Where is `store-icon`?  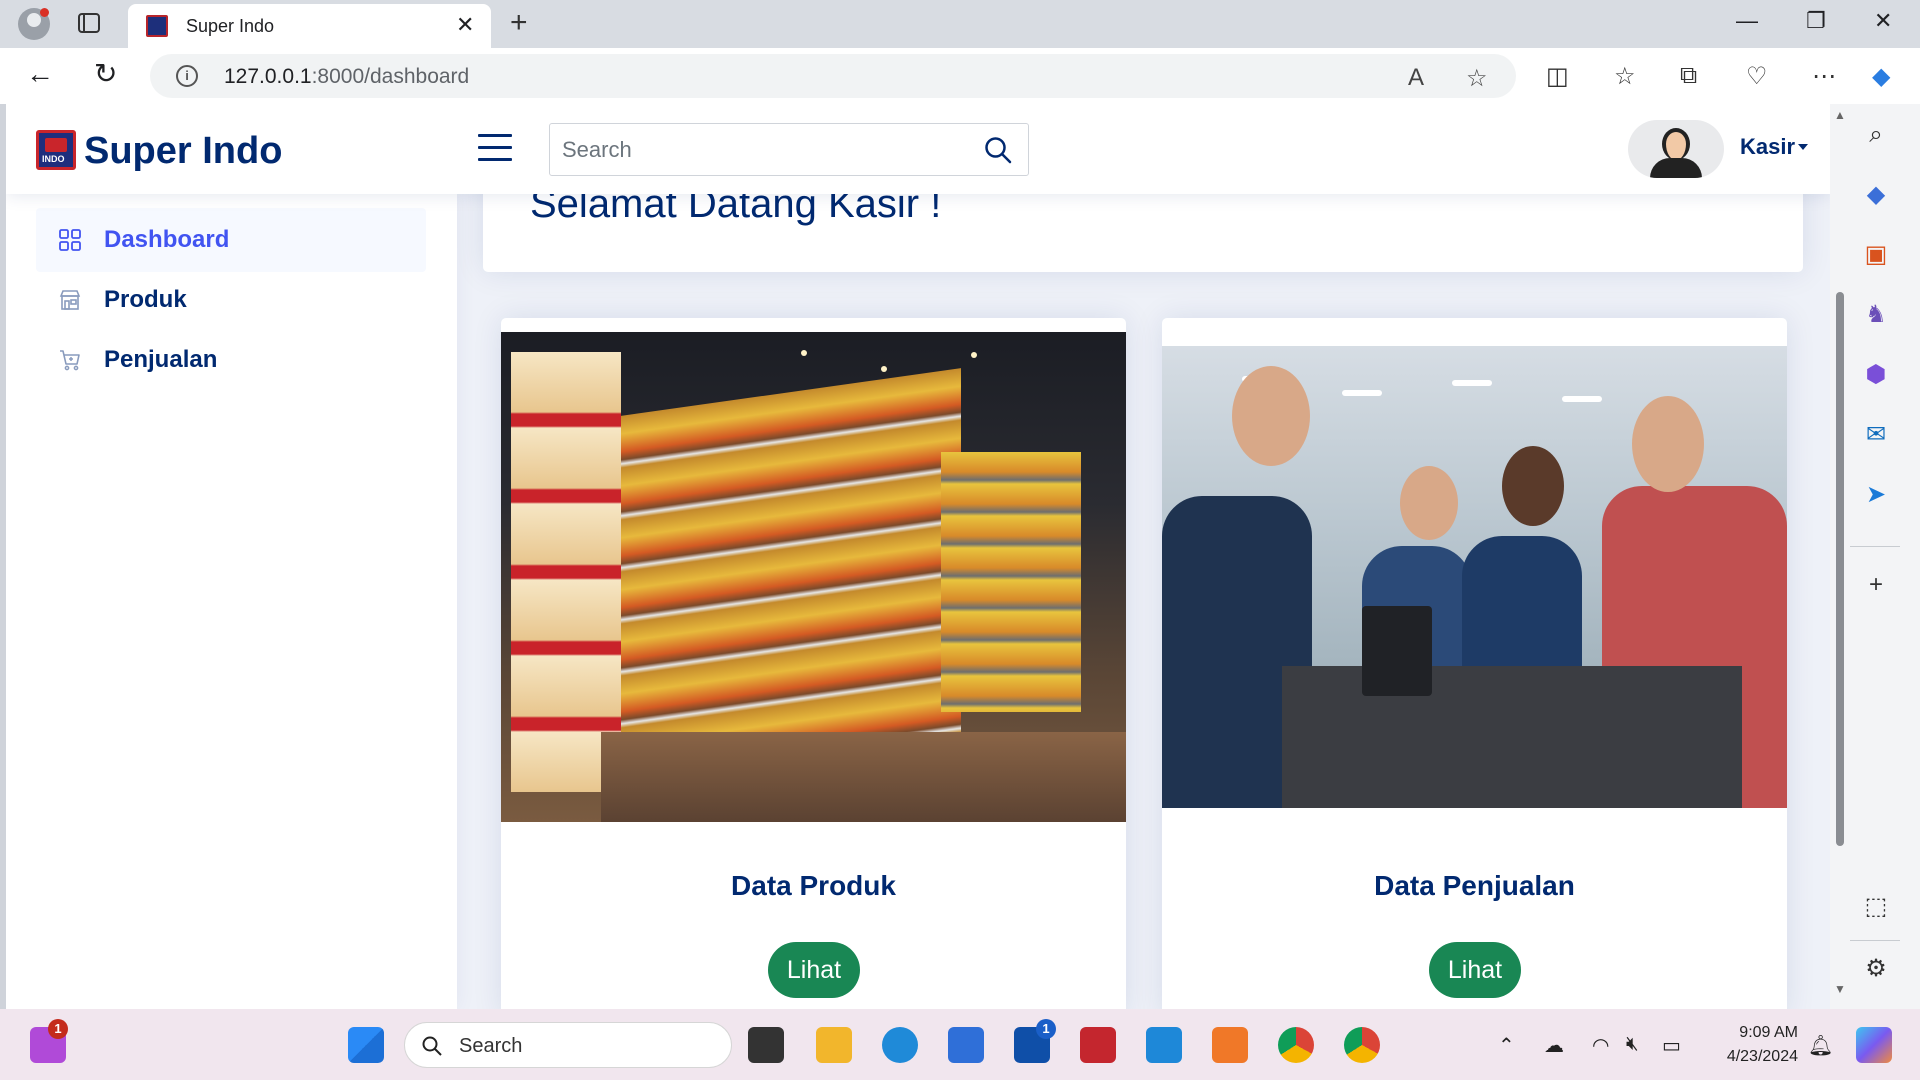 store-icon is located at coordinates (966, 1045).